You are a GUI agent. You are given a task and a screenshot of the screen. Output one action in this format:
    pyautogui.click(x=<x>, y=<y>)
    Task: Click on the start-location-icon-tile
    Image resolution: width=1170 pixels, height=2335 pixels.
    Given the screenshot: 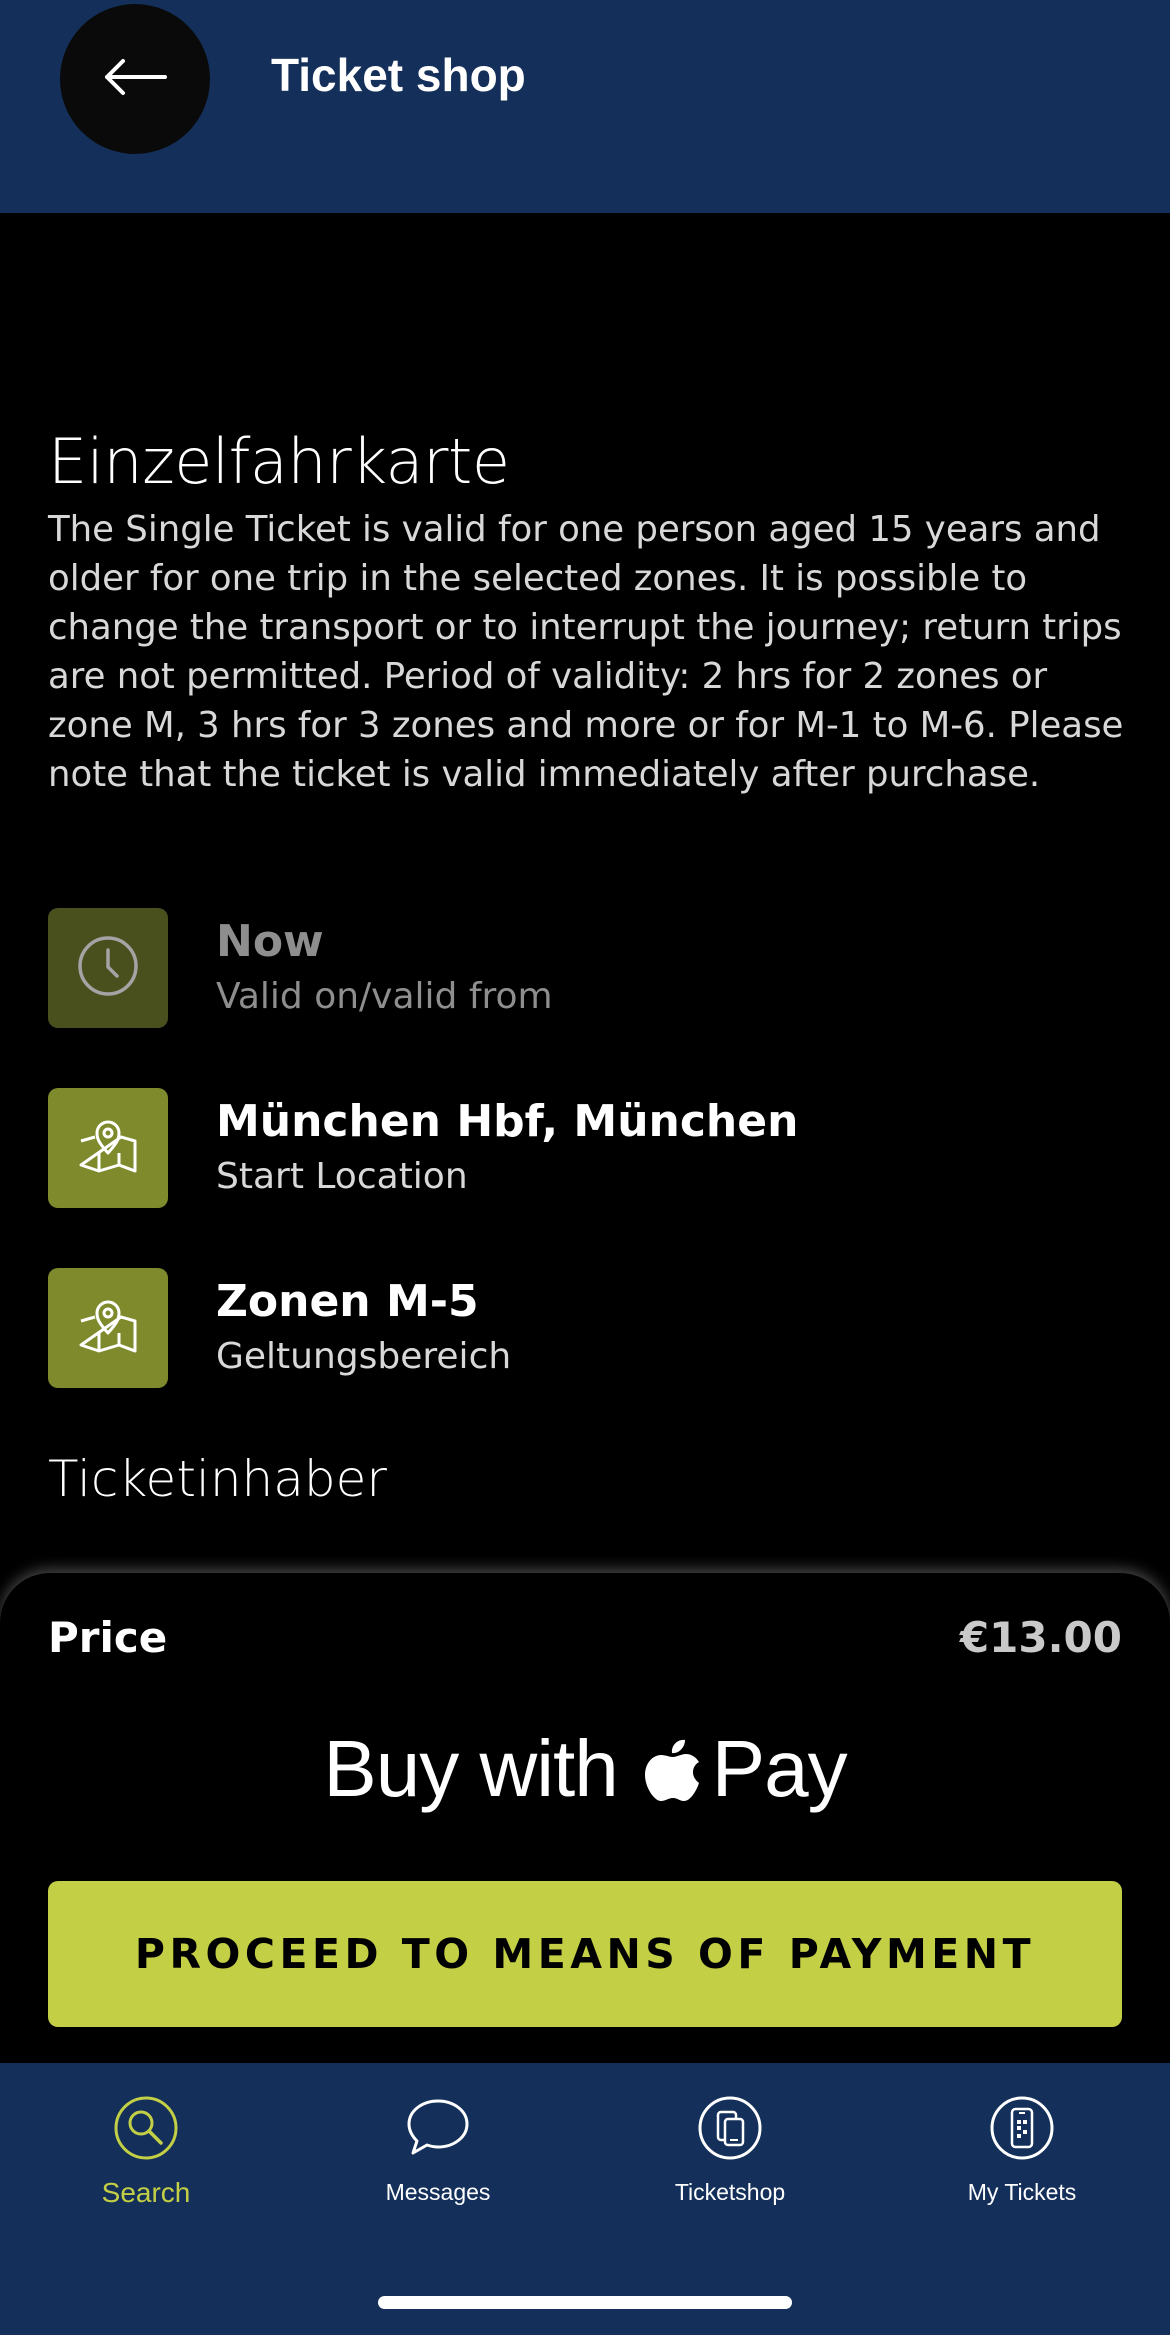 What is the action you would take?
    pyautogui.click(x=108, y=1148)
    